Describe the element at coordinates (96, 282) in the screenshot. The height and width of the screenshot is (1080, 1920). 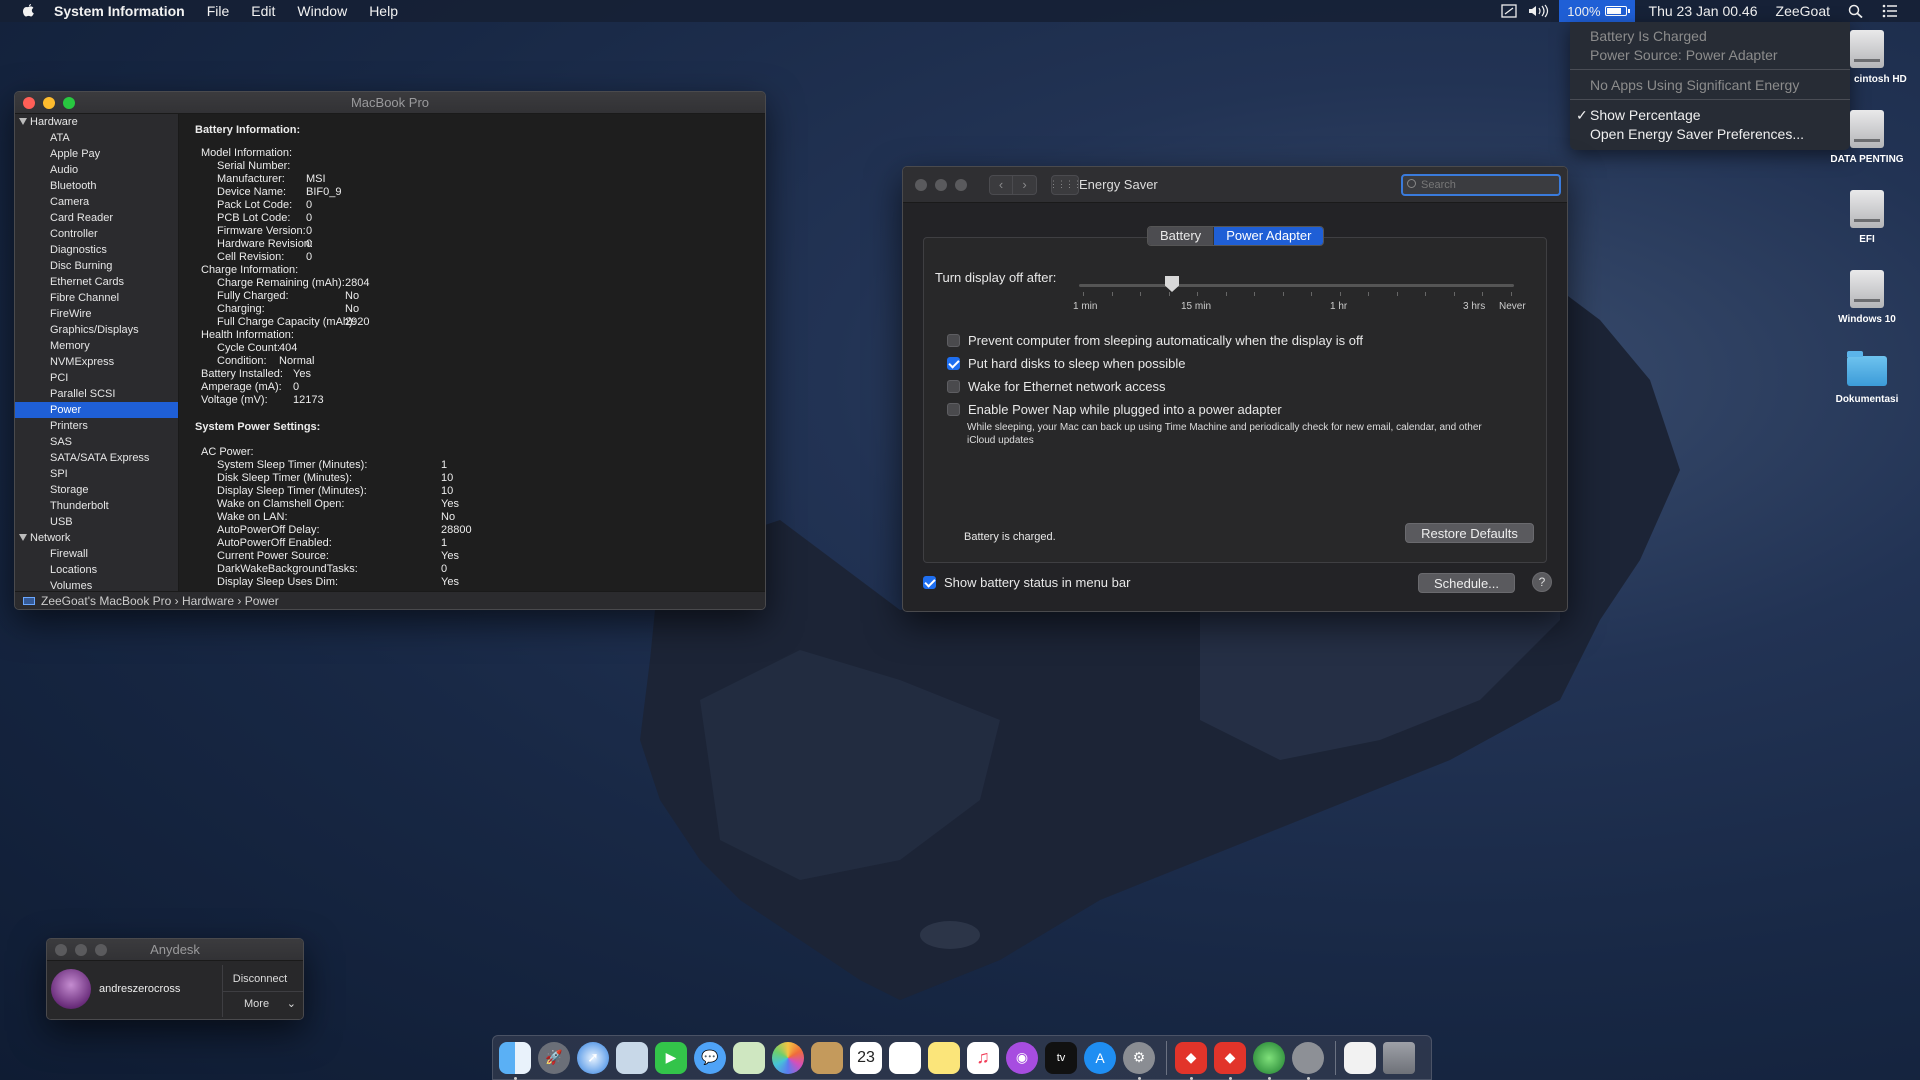
I see `sidebar-item-ethernet-cards: Ethernet Cards` at that location.